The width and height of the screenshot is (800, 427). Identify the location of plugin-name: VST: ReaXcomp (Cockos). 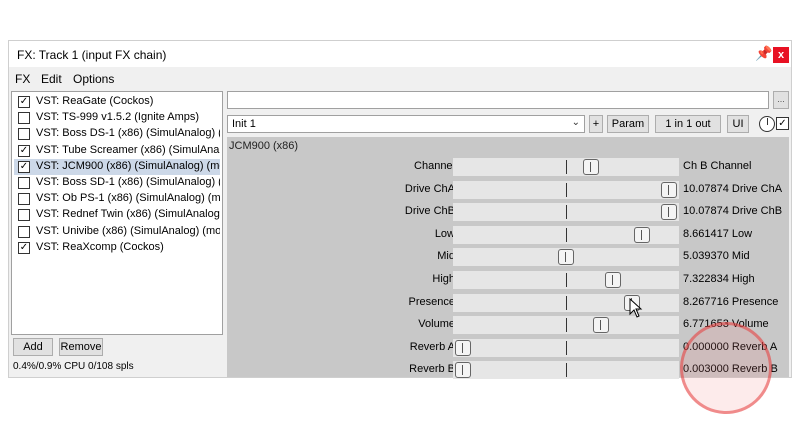
(100, 246).